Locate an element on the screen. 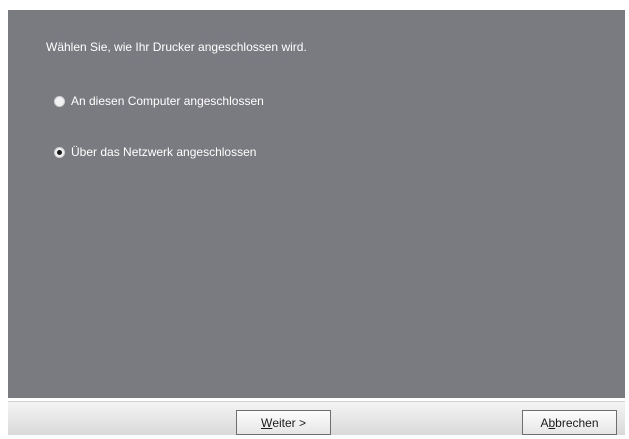 The height and width of the screenshot is (439, 629). radio-option-network: Über das Netzwerk angeschlossen is located at coordinates (155, 152).